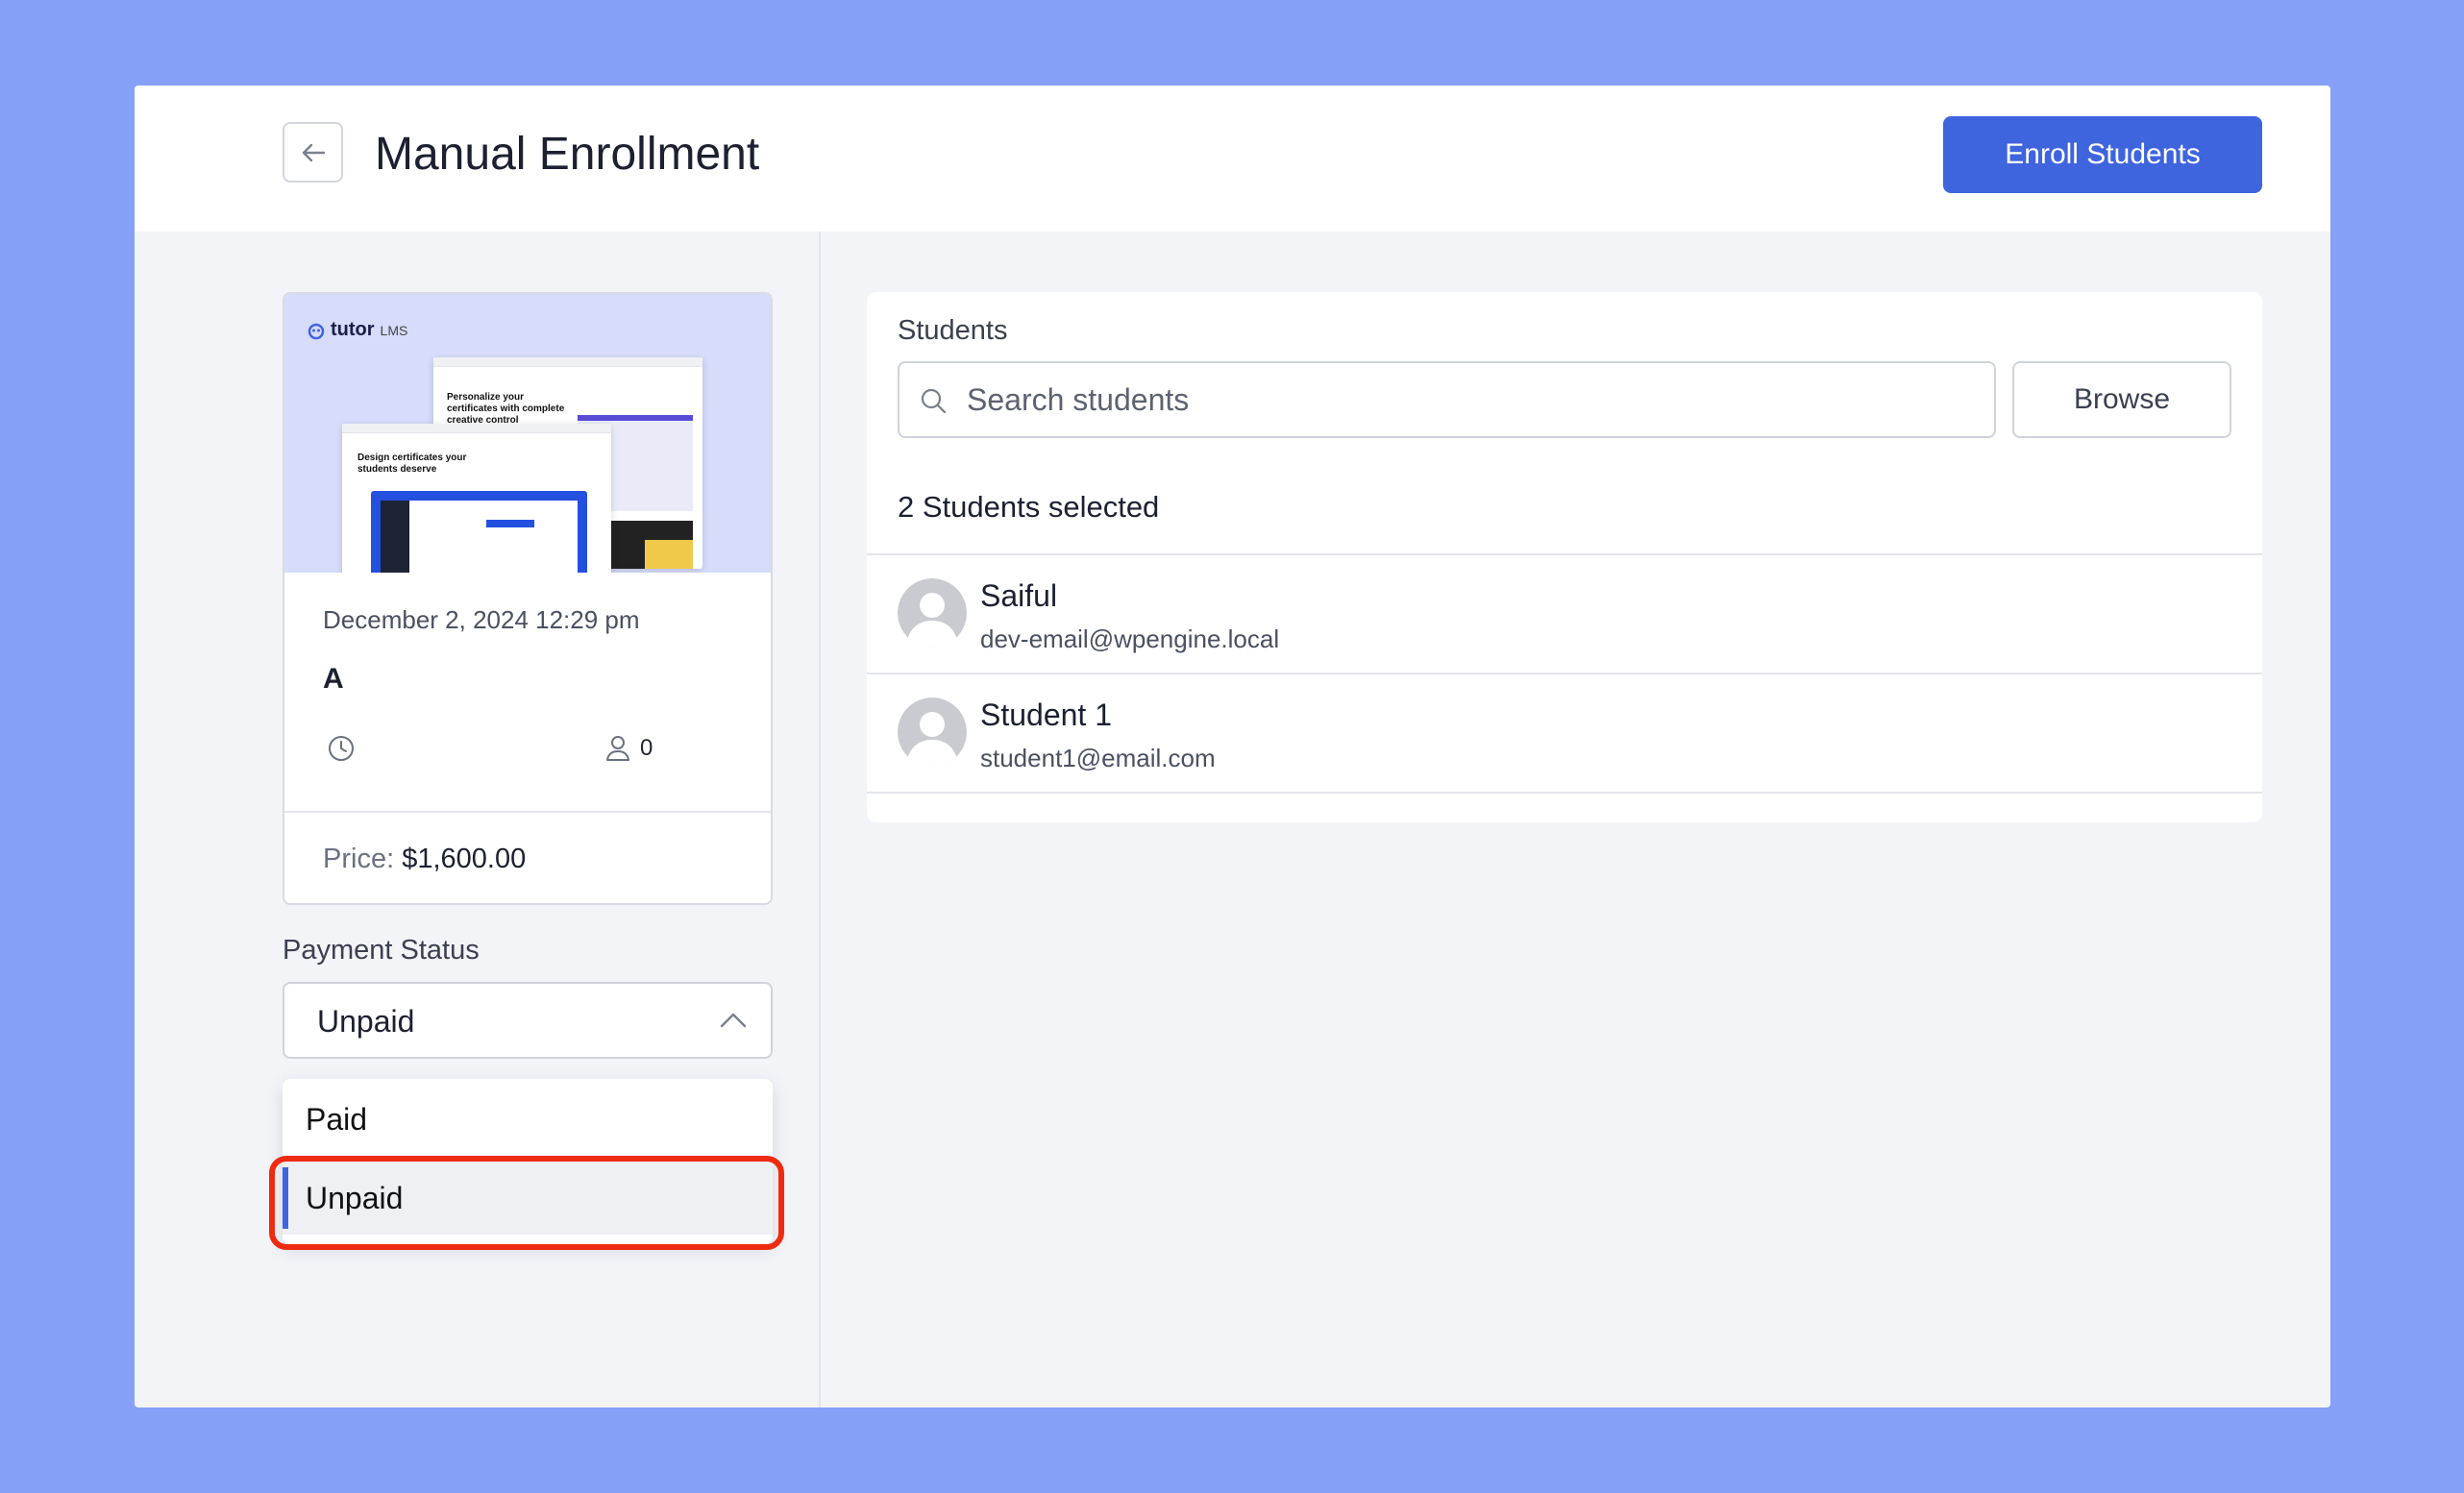 The width and height of the screenshot is (2464, 1493). I want to click on search-icon, so click(934, 401).